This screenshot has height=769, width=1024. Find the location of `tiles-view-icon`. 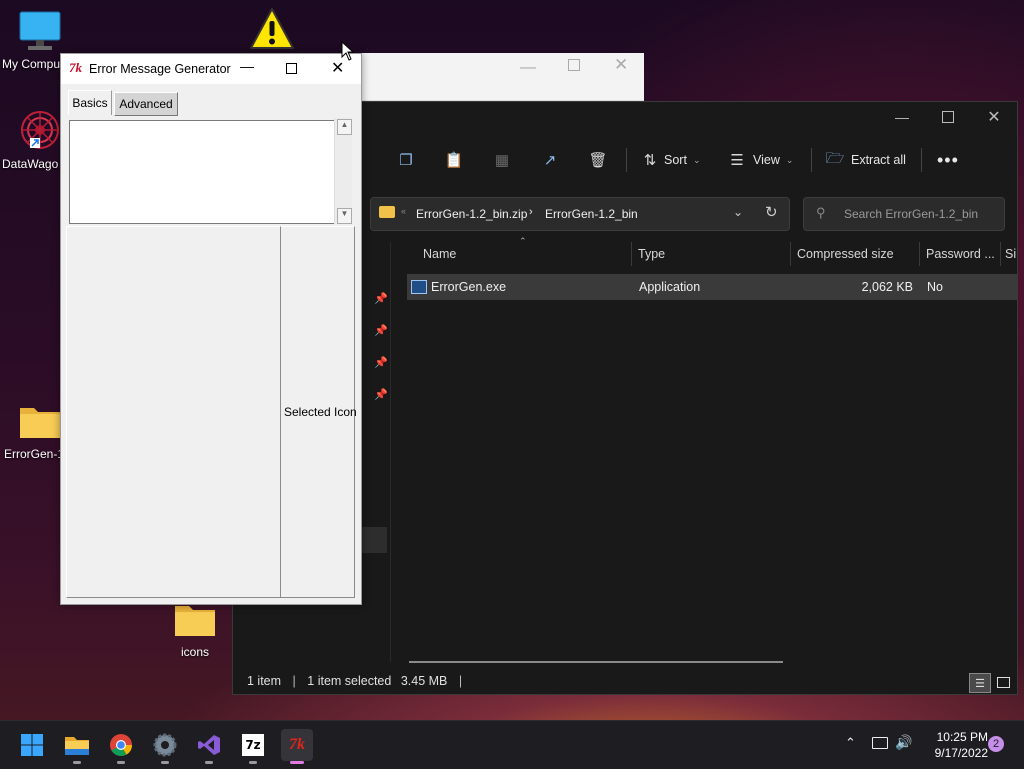

tiles-view-icon is located at coordinates (1003, 682).